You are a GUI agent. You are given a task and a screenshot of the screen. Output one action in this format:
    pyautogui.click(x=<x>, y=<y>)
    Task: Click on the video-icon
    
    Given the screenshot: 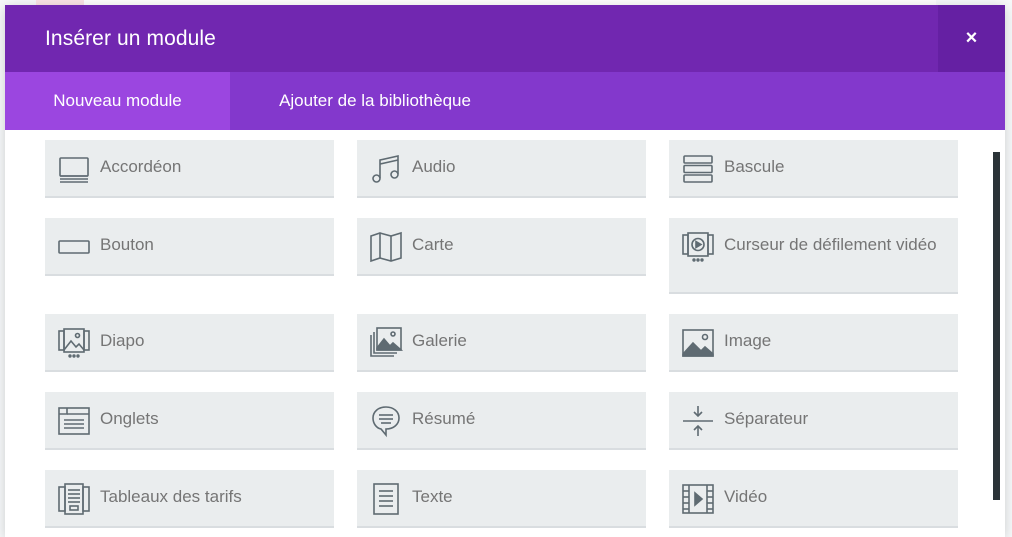 What is the action you would take?
    pyautogui.click(x=698, y=499)
    